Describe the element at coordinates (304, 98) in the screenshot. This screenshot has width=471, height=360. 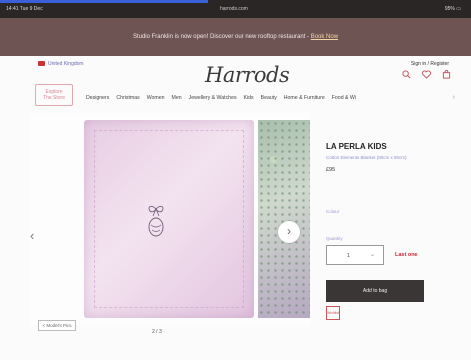
I see `nav-item-home: Home & Furniture` at that location.